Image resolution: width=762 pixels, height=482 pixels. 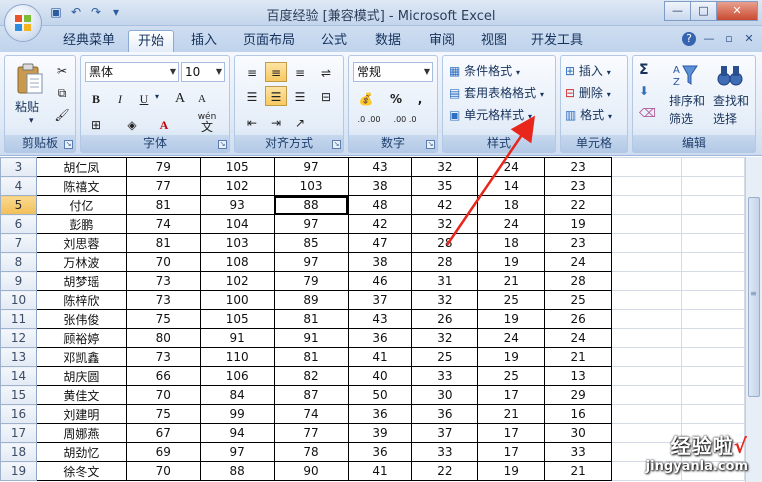 What do you see at coordinates (237, 300) in the screenshot?
I see `score-cell: 100` at bounding box center [237, 300].